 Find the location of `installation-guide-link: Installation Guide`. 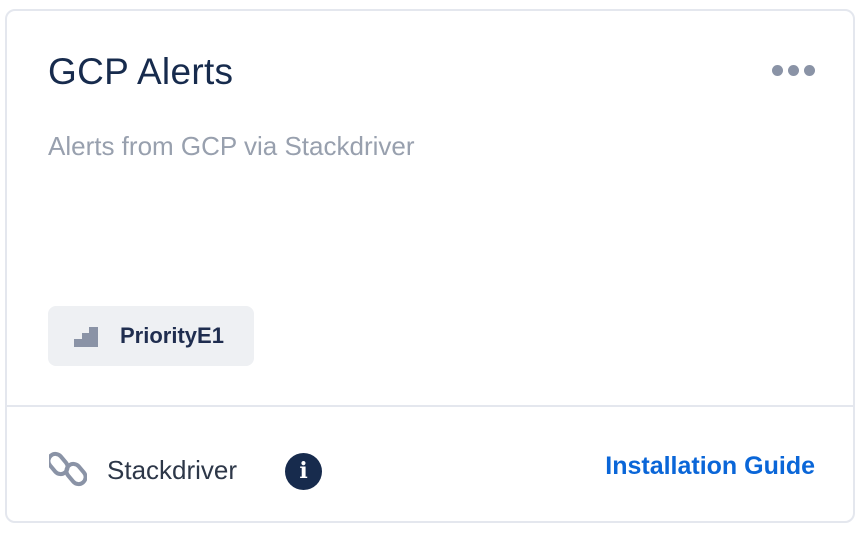

installation-guide-link: Installation Guide is located at coordinates (710, 466).